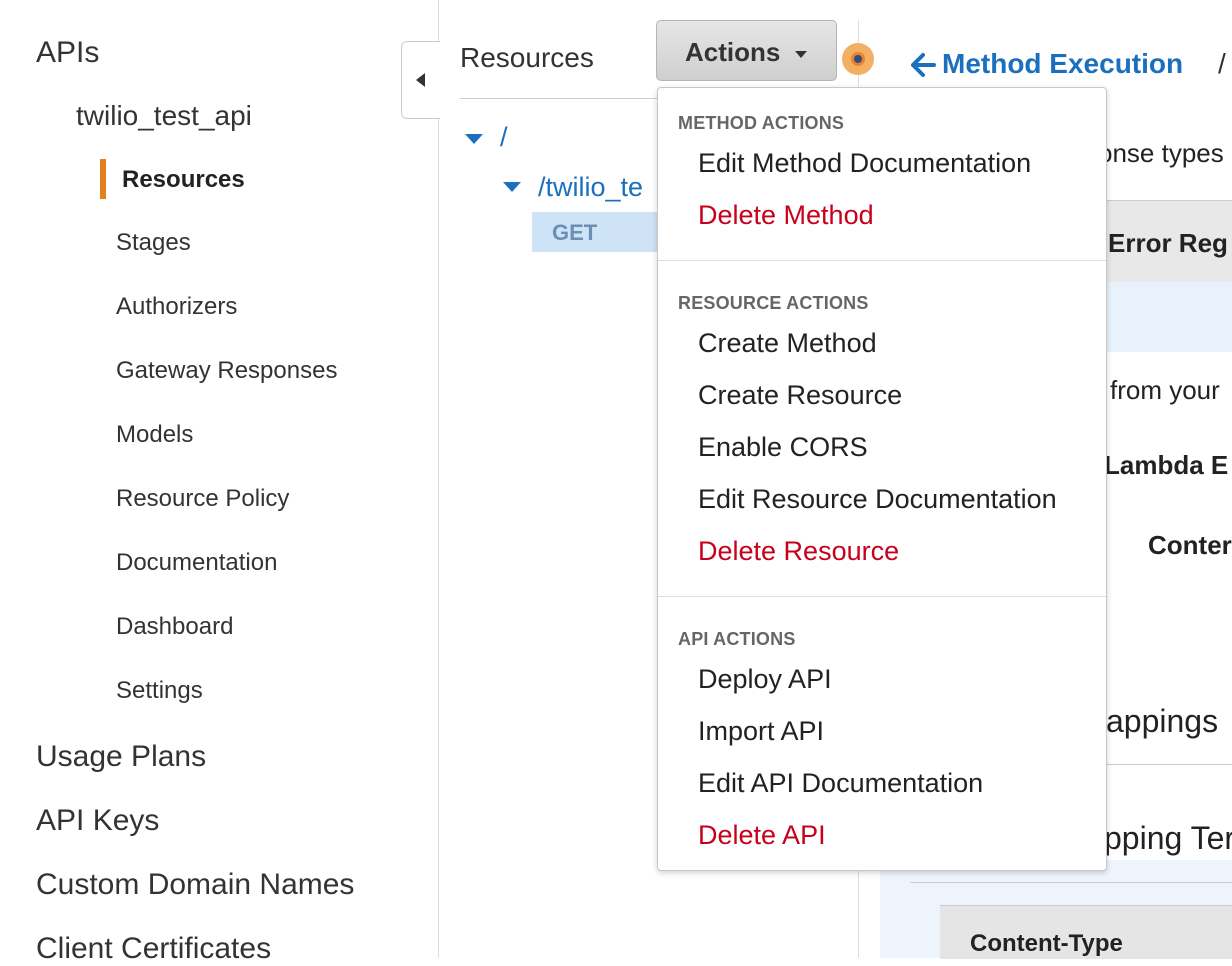  What do you see at coordinates (159, 691) in the screenshot?
I see `sidebar-item-settings: Settings` at bounding box center [159, 691].